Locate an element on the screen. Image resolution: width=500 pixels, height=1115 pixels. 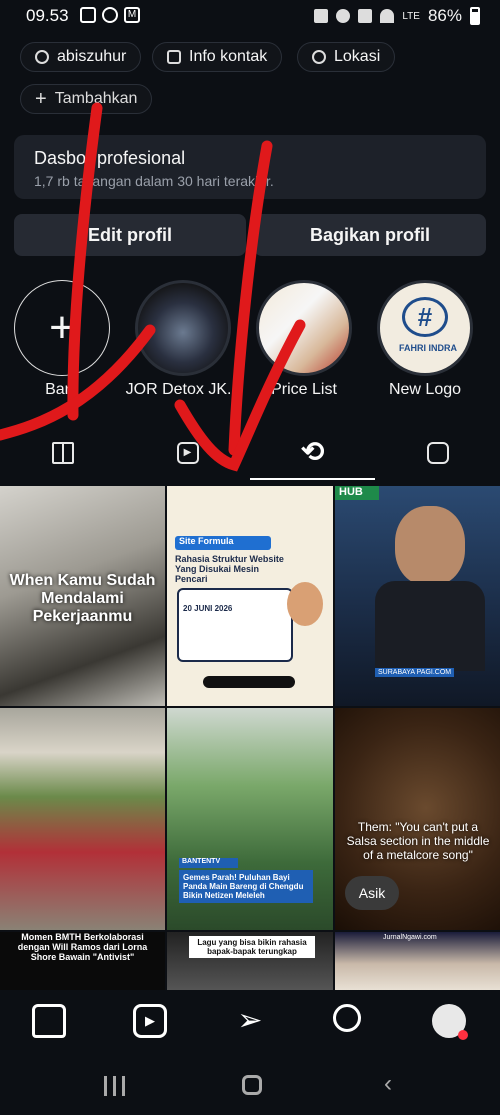
reels-nav-icon: ▶ is located at coordinates (150, 1021).